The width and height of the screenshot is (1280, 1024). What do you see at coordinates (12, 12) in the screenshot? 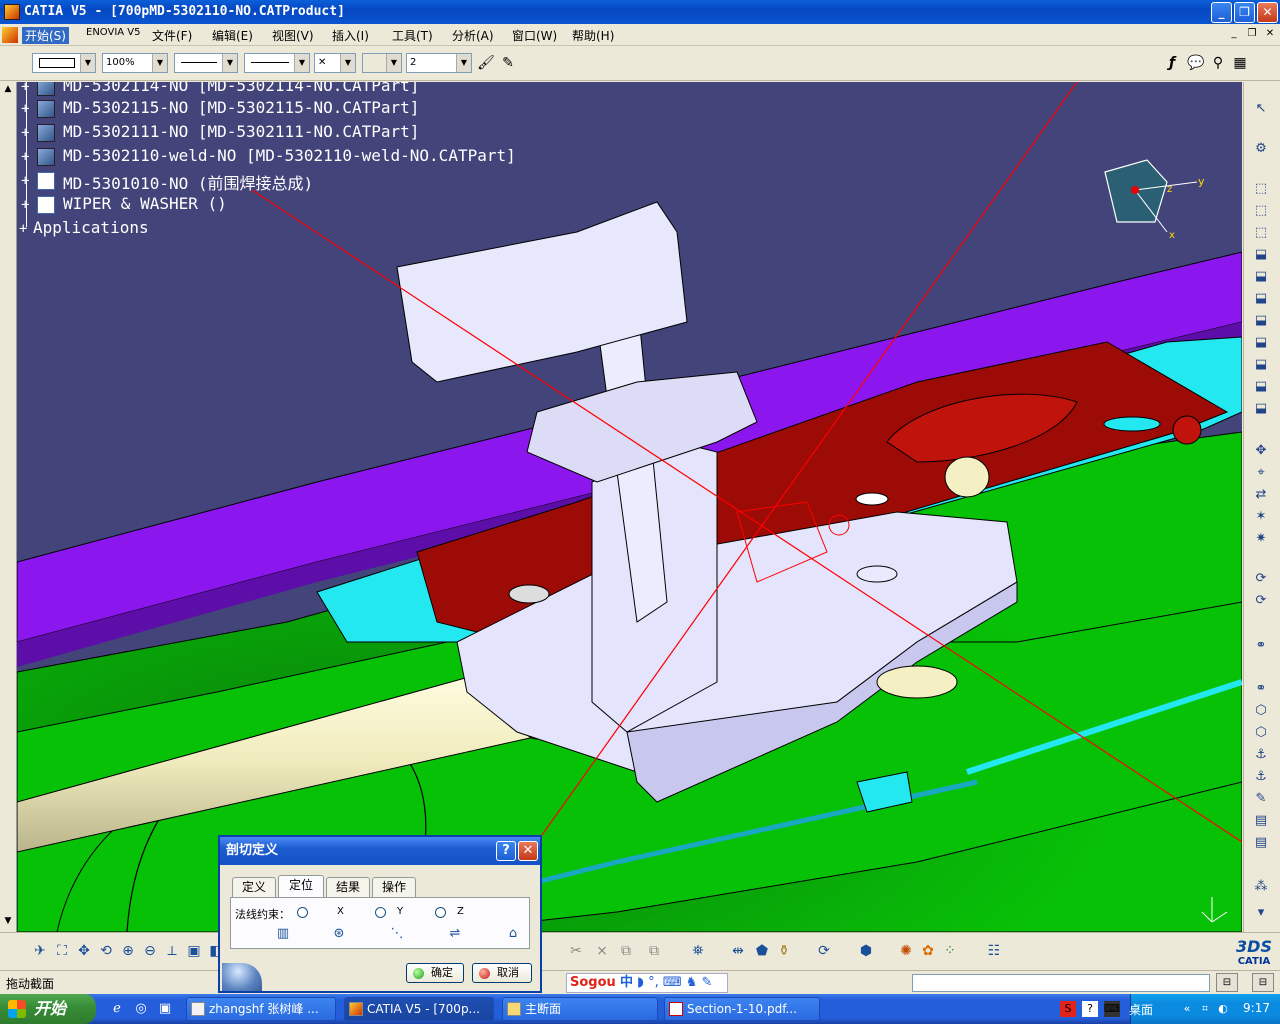
I see `catia-app-icon` at bounding box center [12, 12].